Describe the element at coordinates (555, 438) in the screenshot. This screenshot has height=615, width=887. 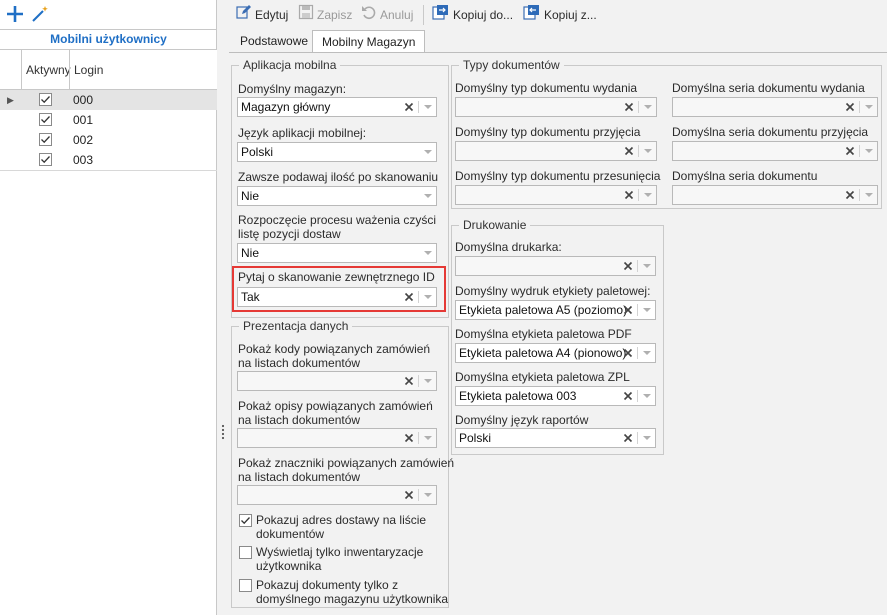
I see `report-language-select: Polski` at that location.